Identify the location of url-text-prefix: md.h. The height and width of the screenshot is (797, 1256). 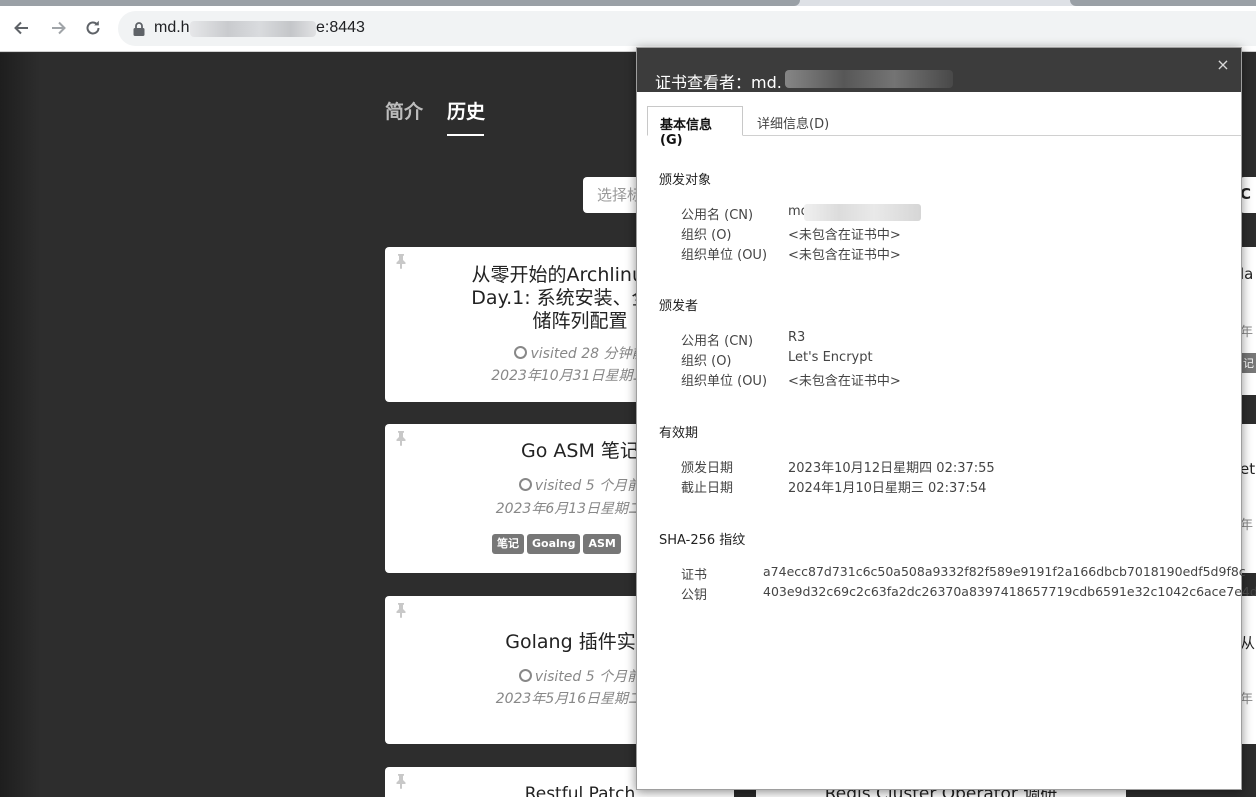
(172, 27).